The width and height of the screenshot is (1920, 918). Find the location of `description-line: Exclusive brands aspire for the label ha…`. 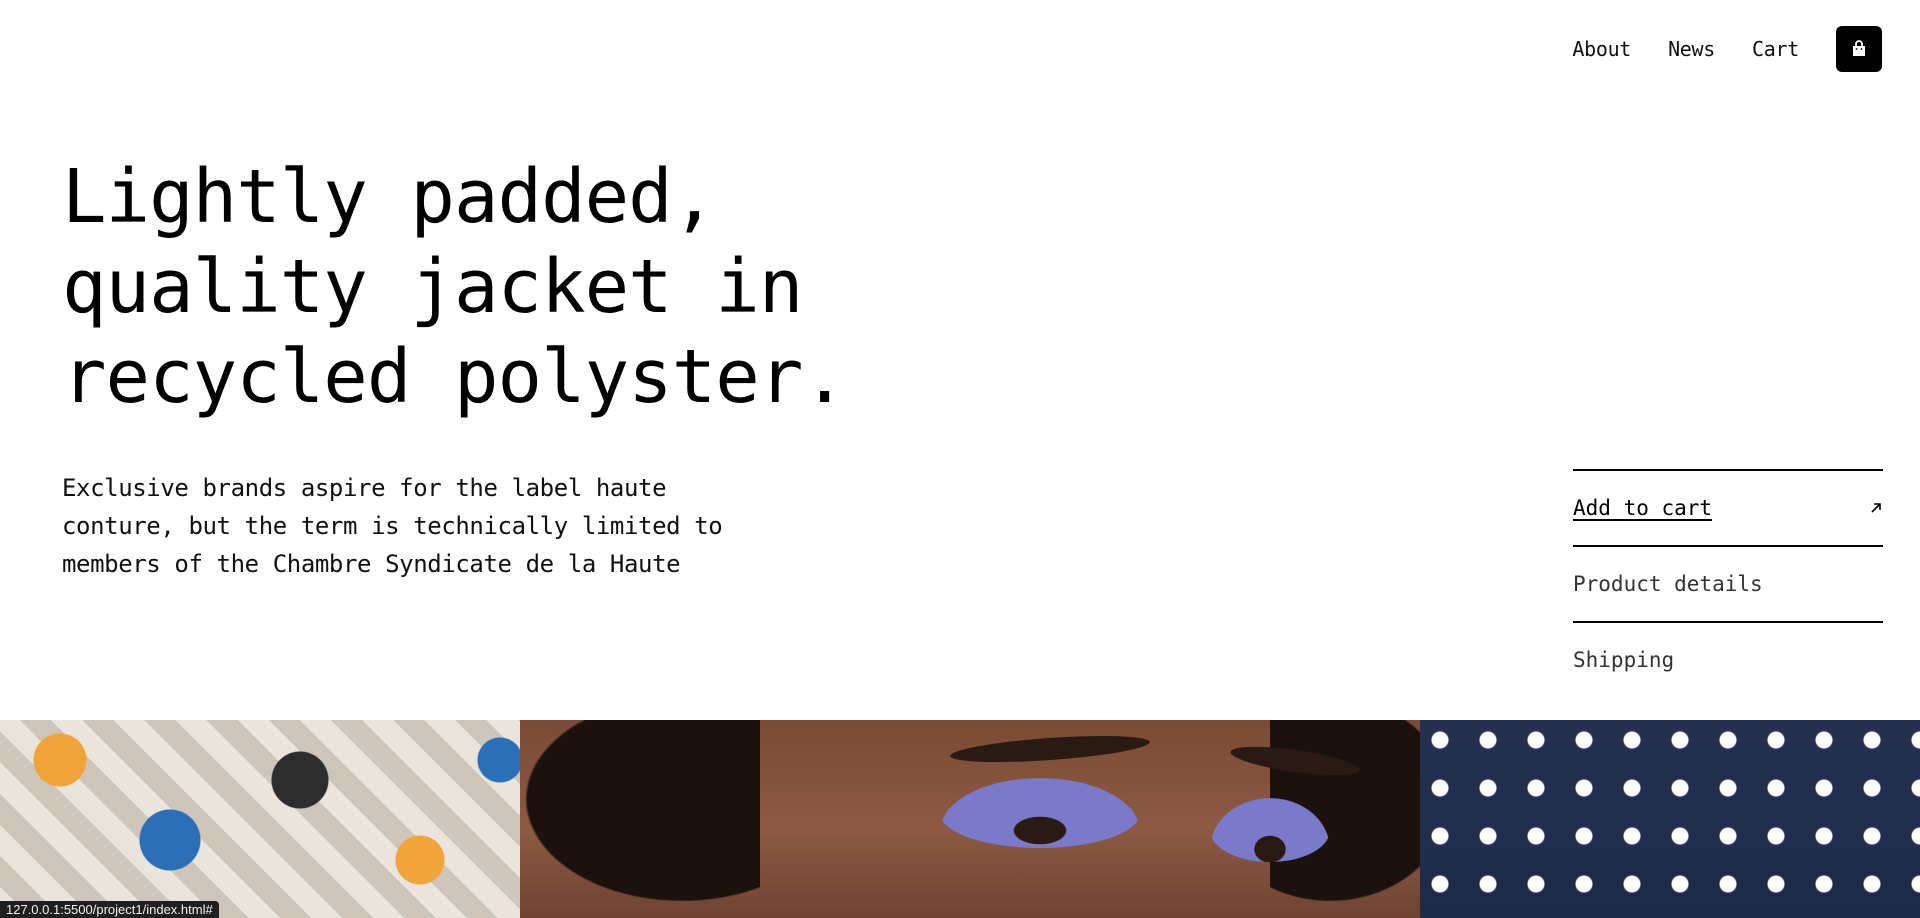

description-line: Exclusive brands aspire for the label ha… is located at coordinates (364, 488).